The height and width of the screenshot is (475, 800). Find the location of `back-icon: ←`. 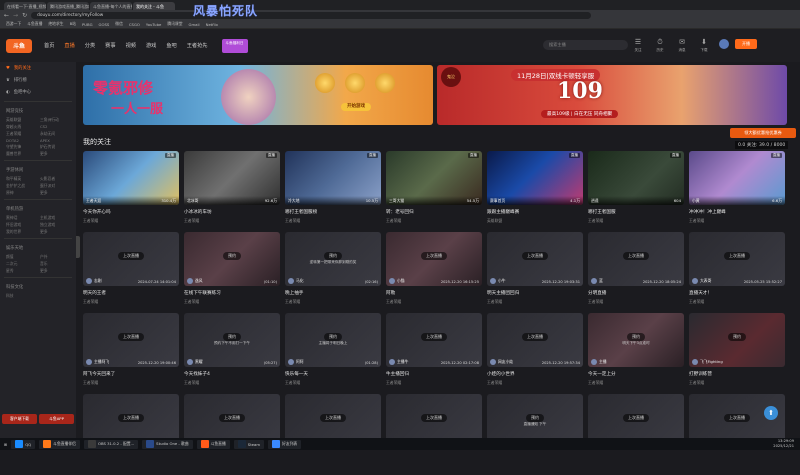

back-icon: ← is located at coordinates (6, 15).